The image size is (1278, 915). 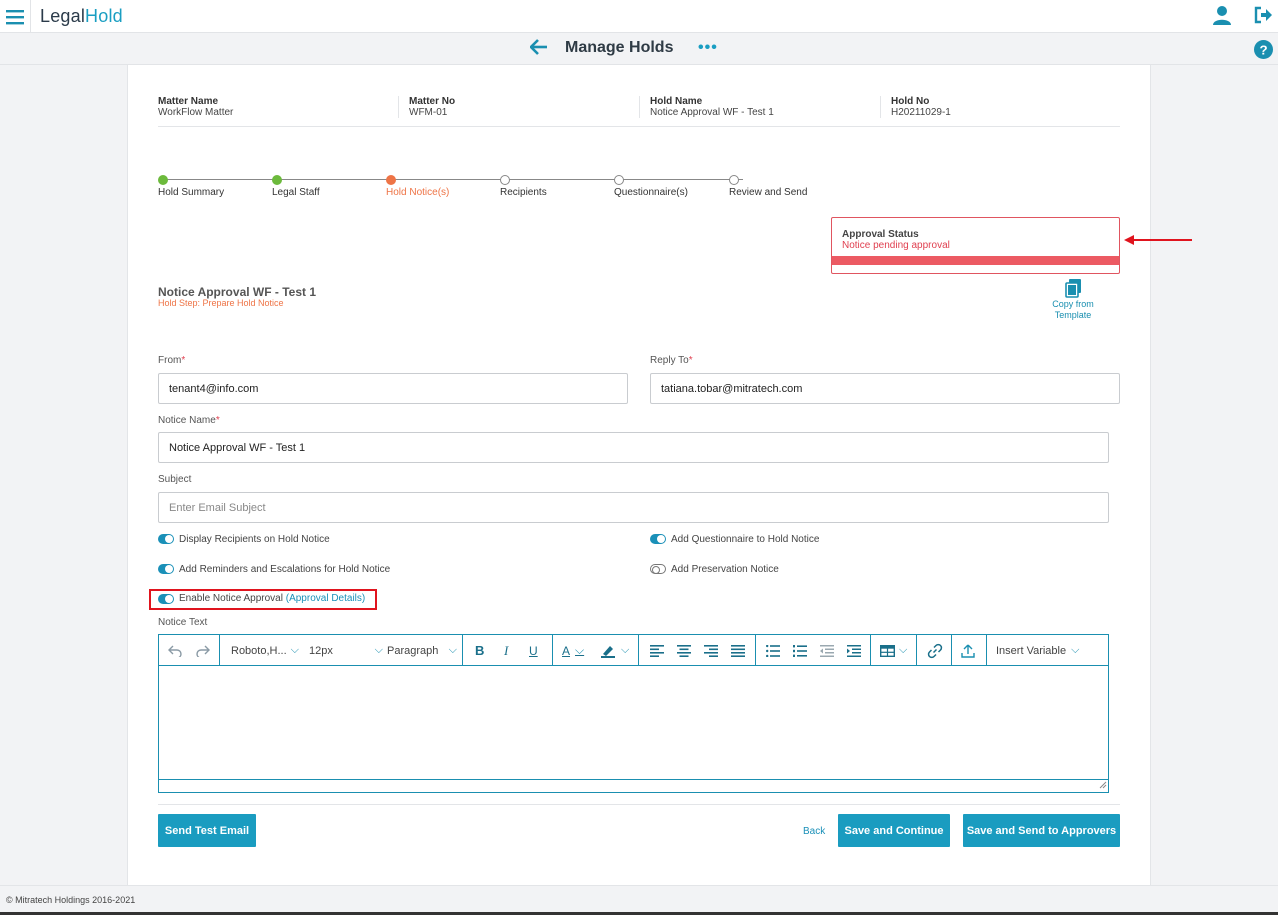 What do you see at coordinates (393, 388) in the screenshot?
I see `from-field: tenant4@info.com` at bounding box center [393, 388].